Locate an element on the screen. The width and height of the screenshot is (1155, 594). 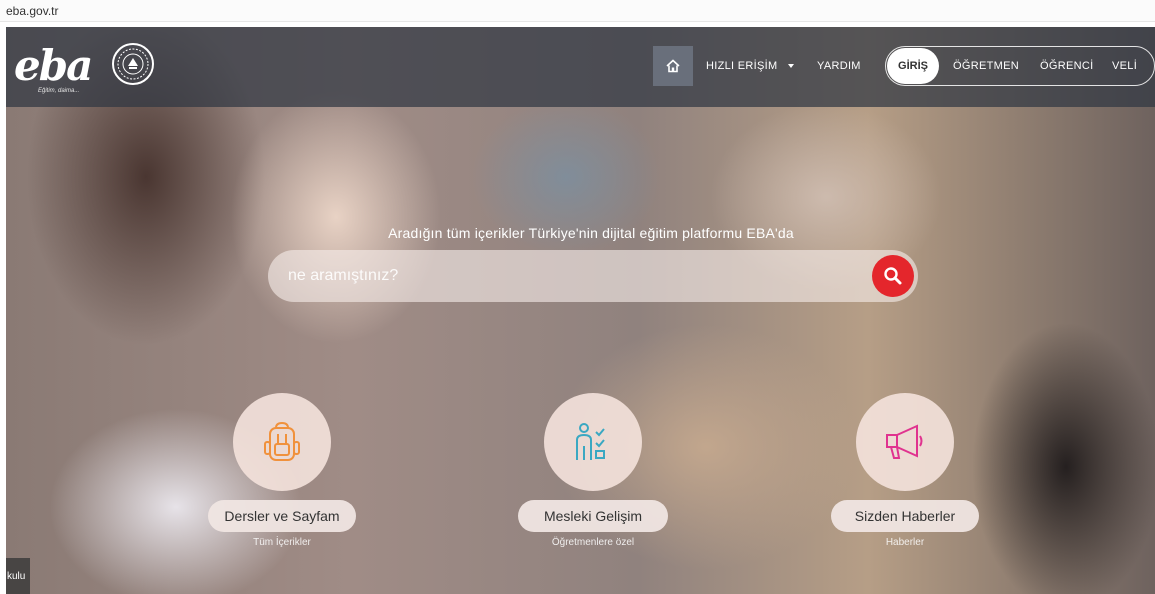
card-haberler-icon-circle is located at coordinates (905, 442).